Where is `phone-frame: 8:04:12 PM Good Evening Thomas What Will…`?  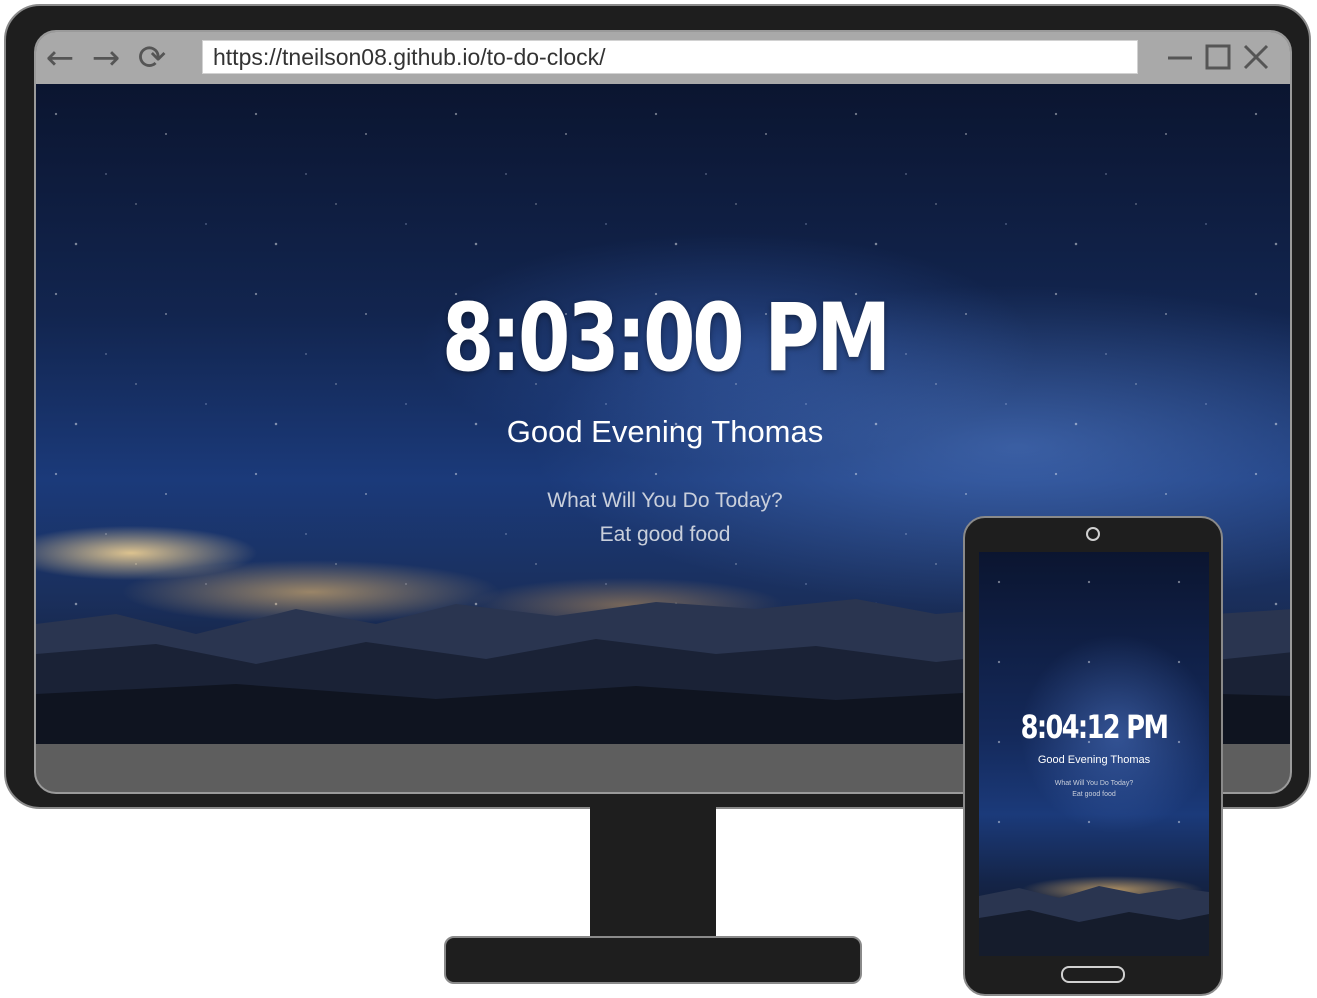
phone-frame: 8:04:12 PM Good Evening Thomas What Will… is located at coordinates (1093, 756).